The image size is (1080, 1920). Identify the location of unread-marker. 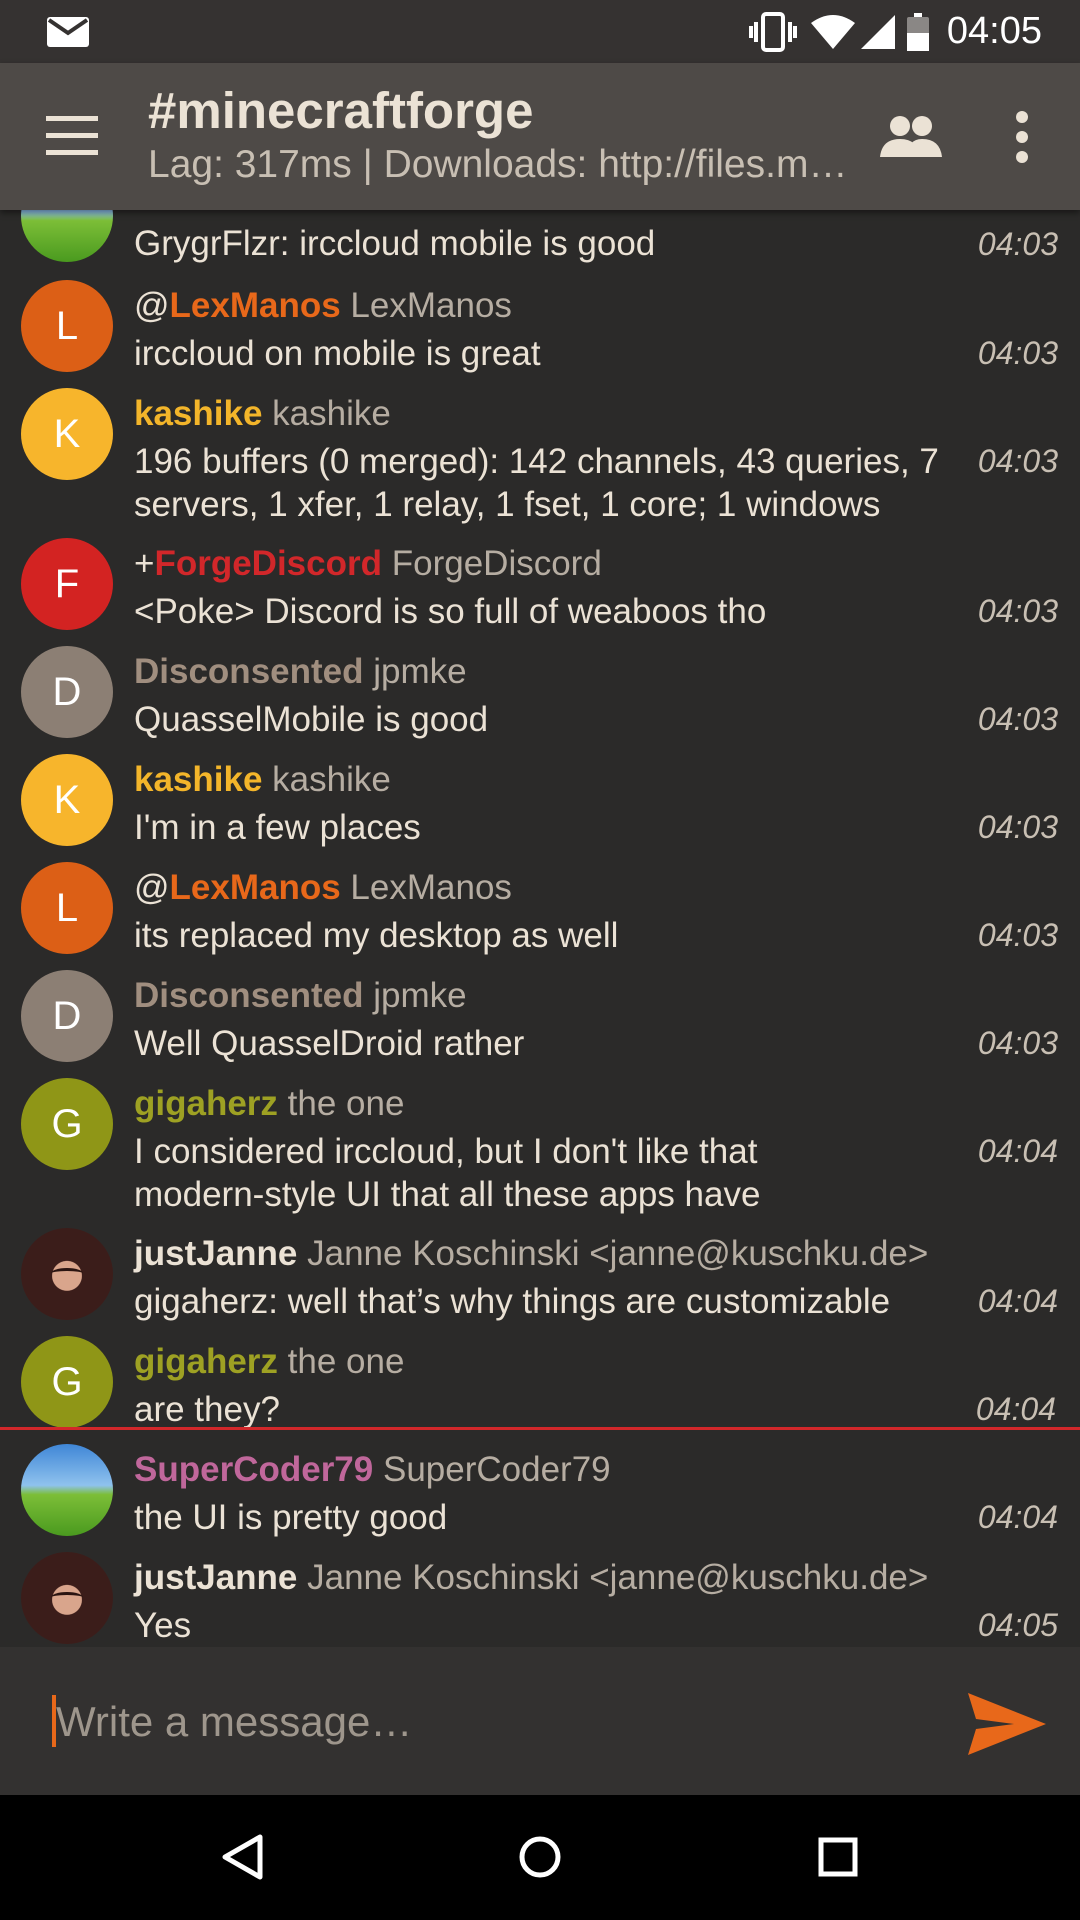
(540, 1428).